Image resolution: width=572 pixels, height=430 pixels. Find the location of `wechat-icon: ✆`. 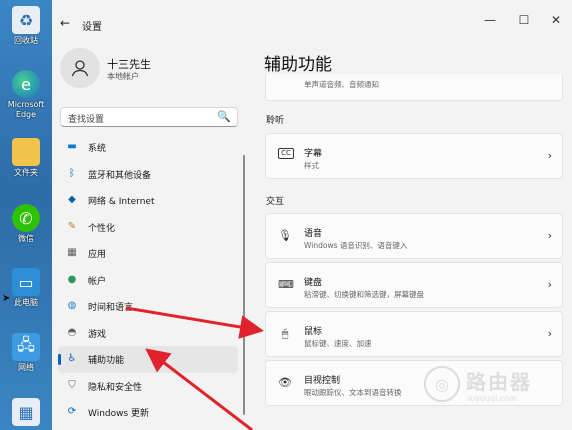

wechat-icon: ✆ is located at coordinates (26, 218).